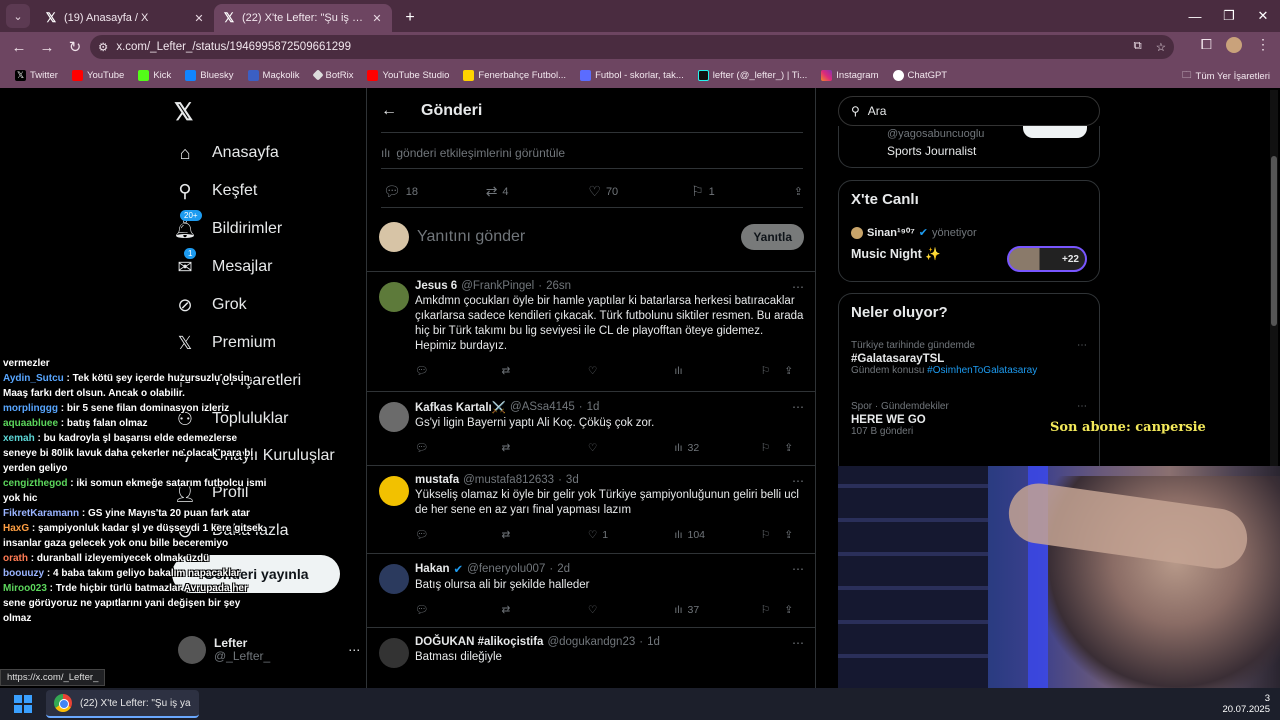 This screenshot has height=720, width=1280. I want to click on account-handle: @yagosabuncuoglu, so click(935, 134).